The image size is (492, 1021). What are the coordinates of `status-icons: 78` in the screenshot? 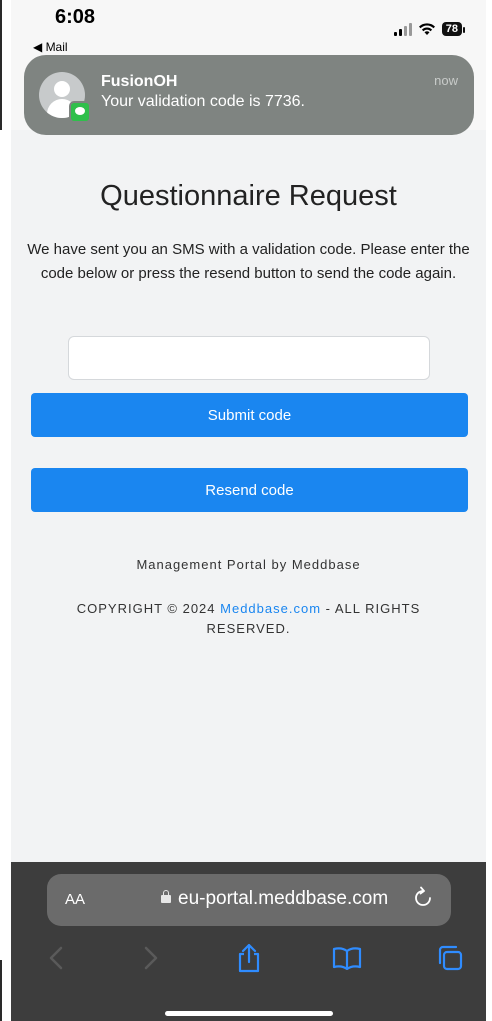 It's located at (429, 29).